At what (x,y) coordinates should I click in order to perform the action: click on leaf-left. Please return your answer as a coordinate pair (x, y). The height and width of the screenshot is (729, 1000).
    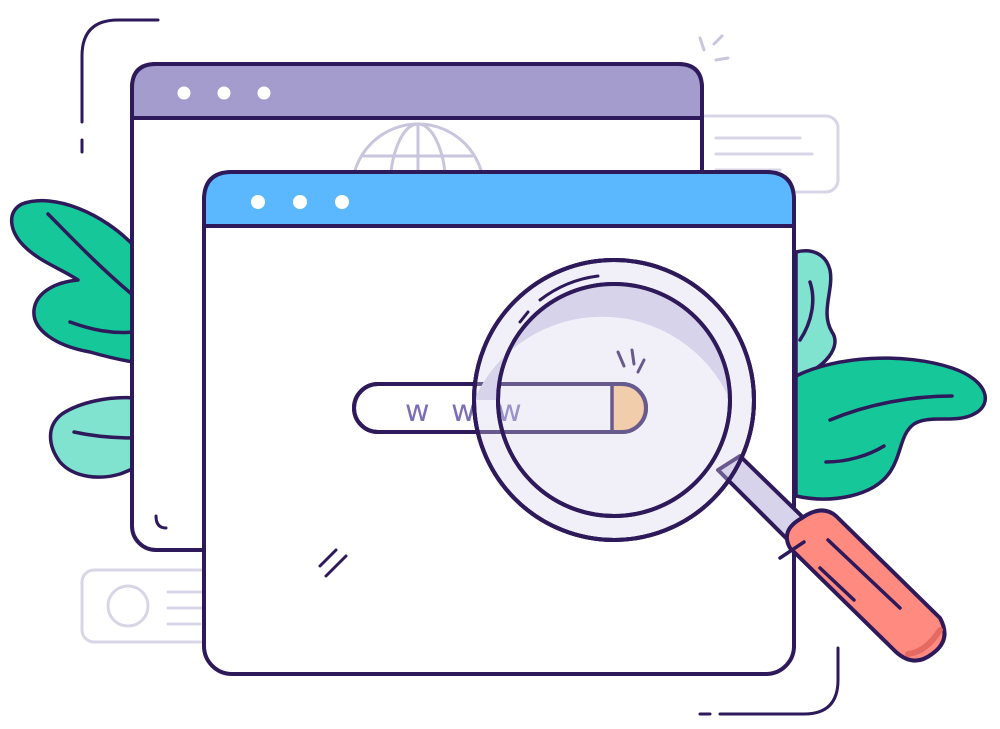
    Looking at the image, I should click on (73, 338).